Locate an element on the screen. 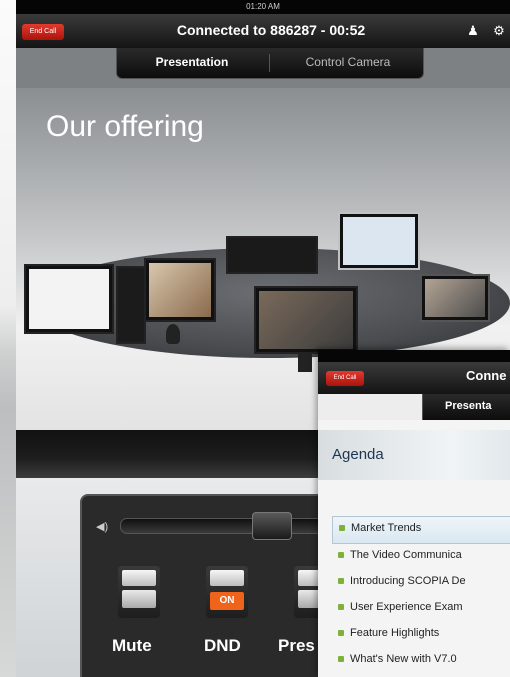 This screenshot has width=510, height=677. speaker-icon: ◀) is located at coordinates (102, 527).